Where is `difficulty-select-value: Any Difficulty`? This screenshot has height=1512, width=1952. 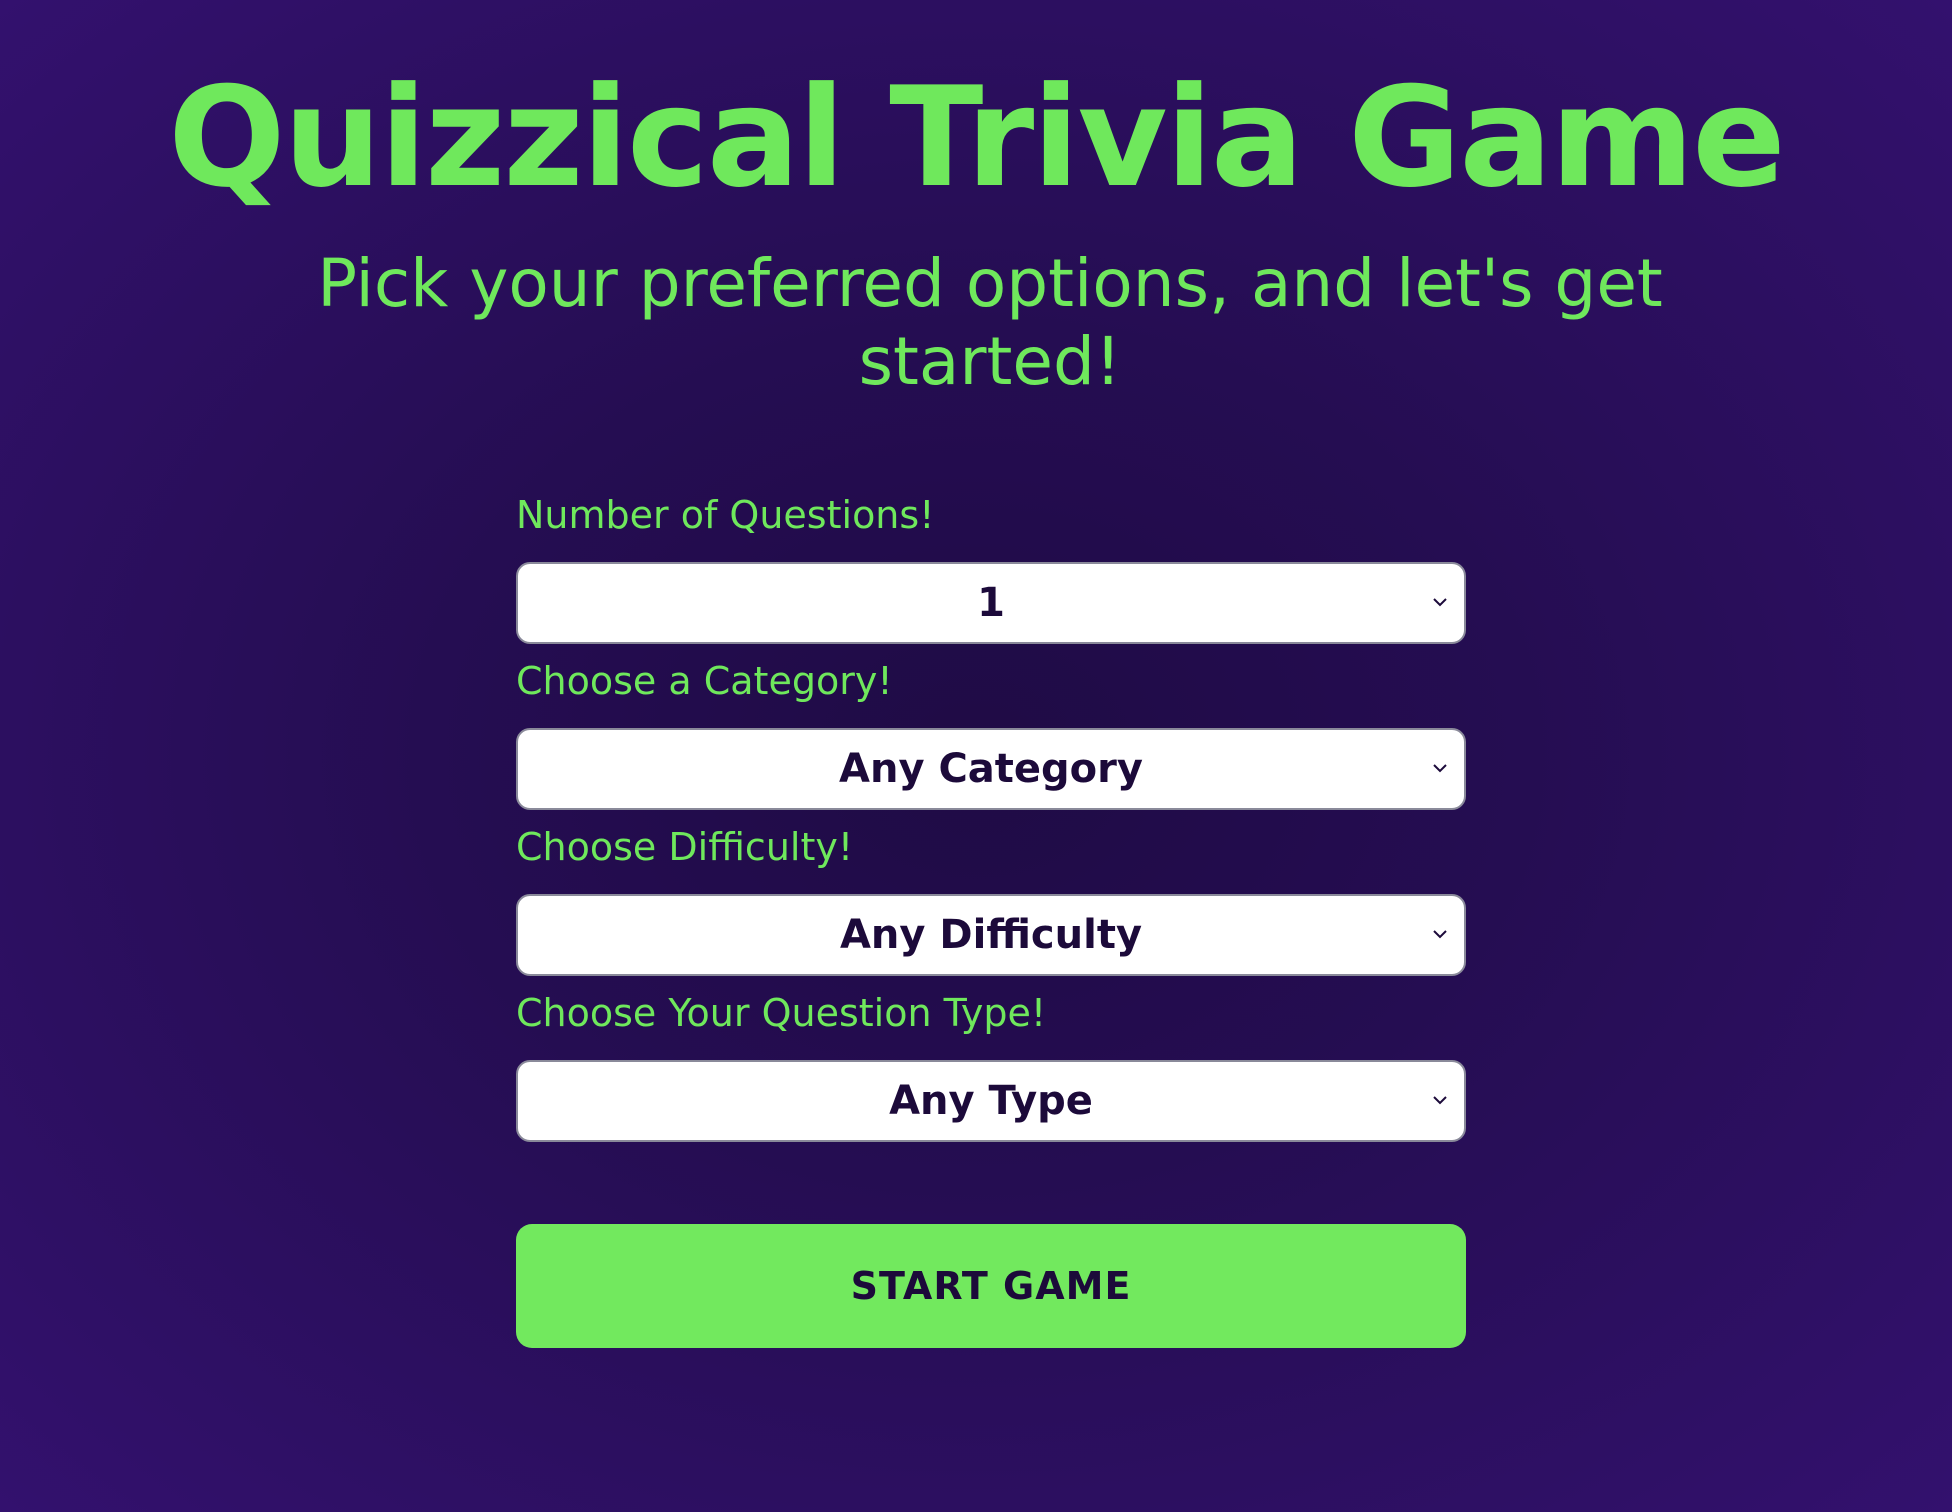 difficulty-select-value: Any Difficulty is located at coordinates (991, 935).